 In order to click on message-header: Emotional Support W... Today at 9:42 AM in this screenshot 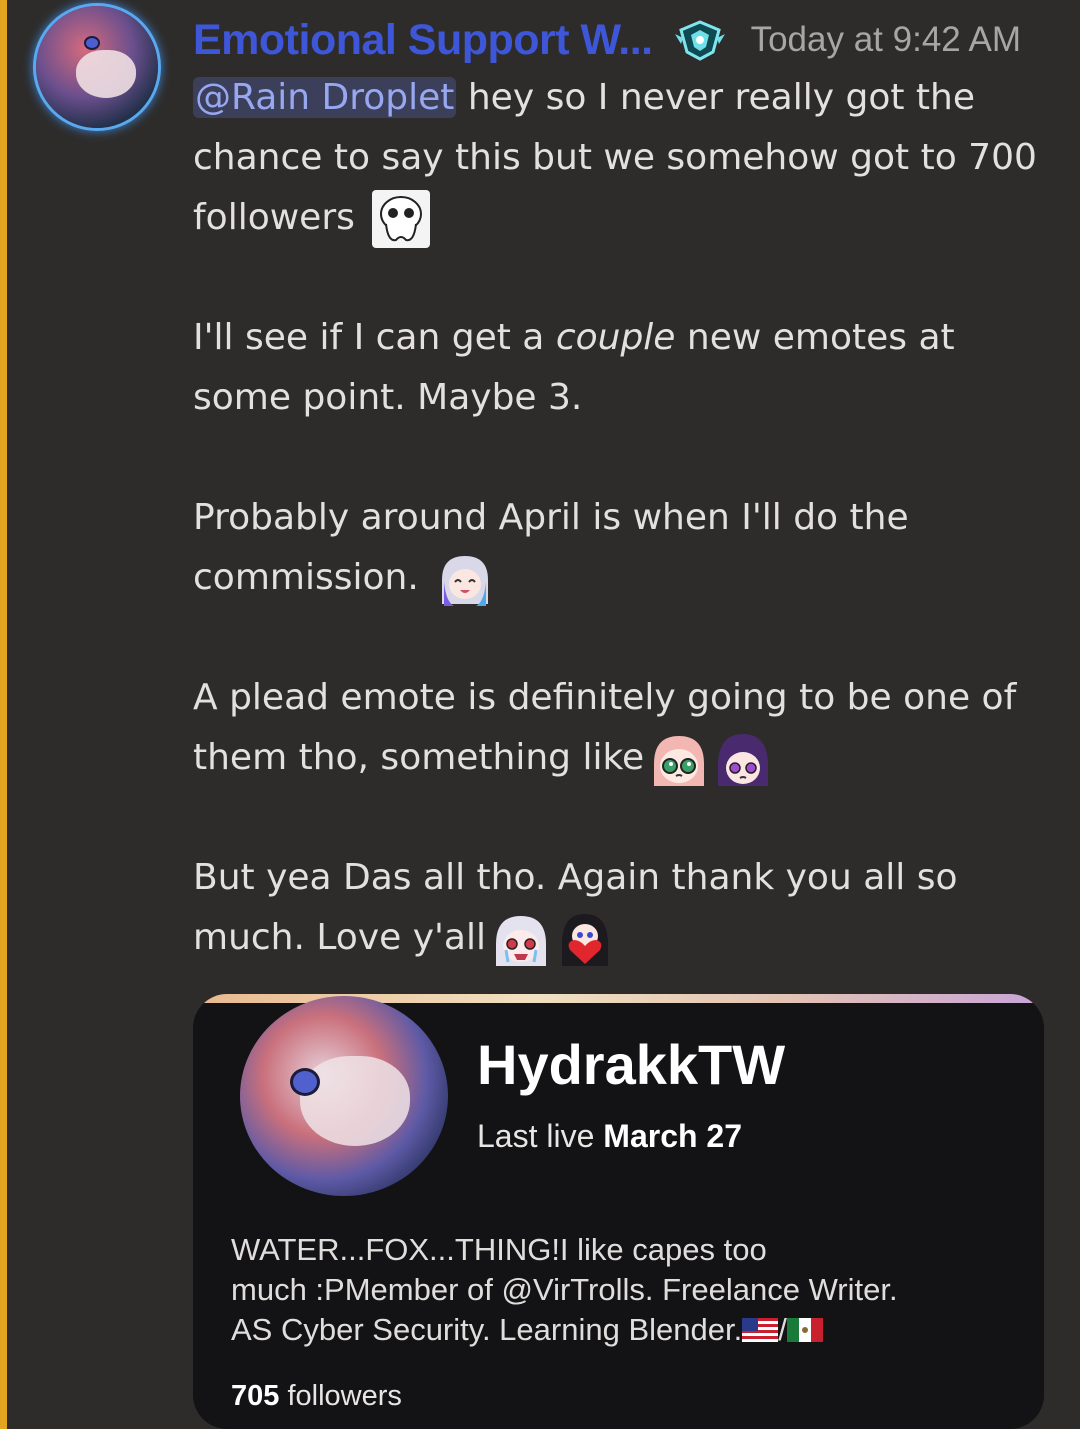, I will do `click(623, 40)`.